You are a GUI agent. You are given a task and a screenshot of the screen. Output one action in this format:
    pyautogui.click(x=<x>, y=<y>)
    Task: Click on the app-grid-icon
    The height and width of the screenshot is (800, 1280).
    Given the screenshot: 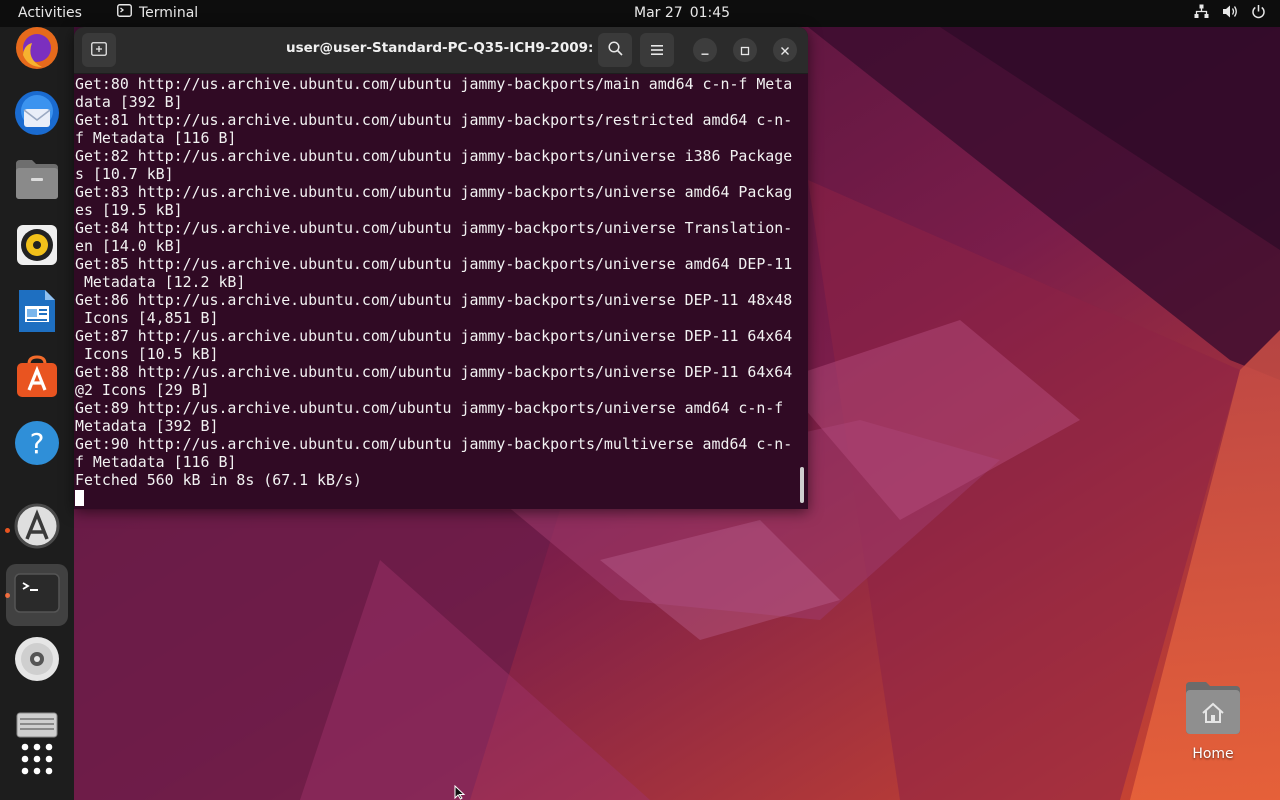 What is the action you would take?
    pyautogui.click(x=37, y=761)
    